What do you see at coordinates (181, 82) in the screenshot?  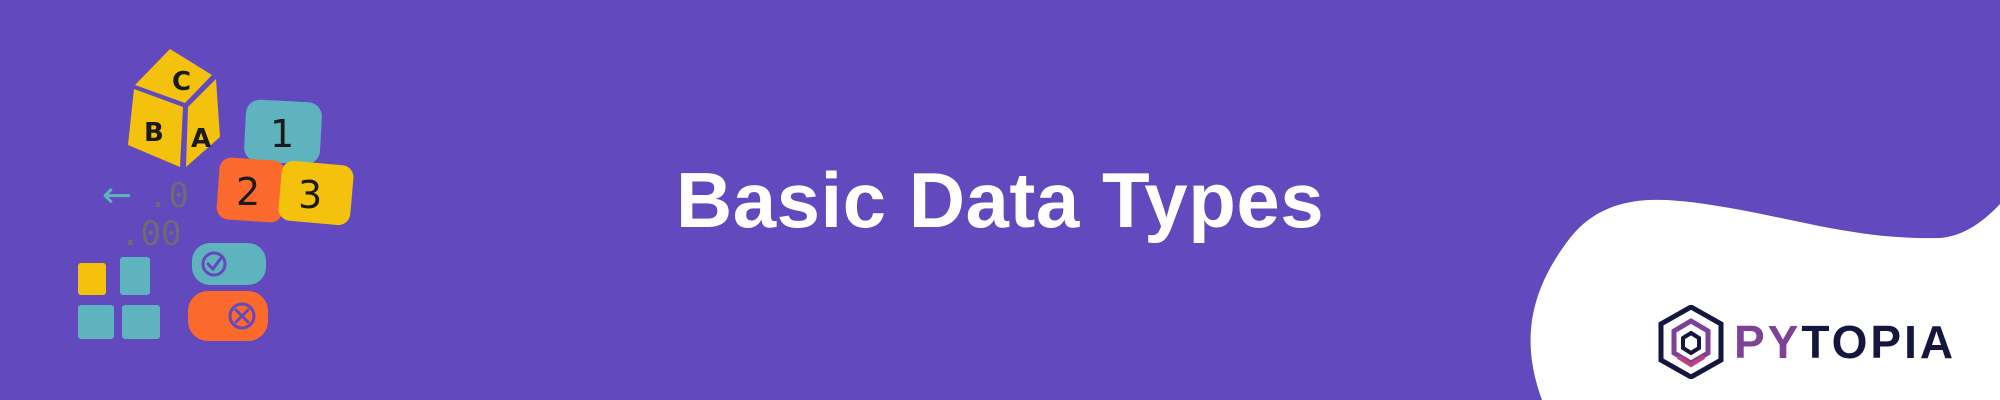 I see `letter-c: C` at bounding box center [181, 82].